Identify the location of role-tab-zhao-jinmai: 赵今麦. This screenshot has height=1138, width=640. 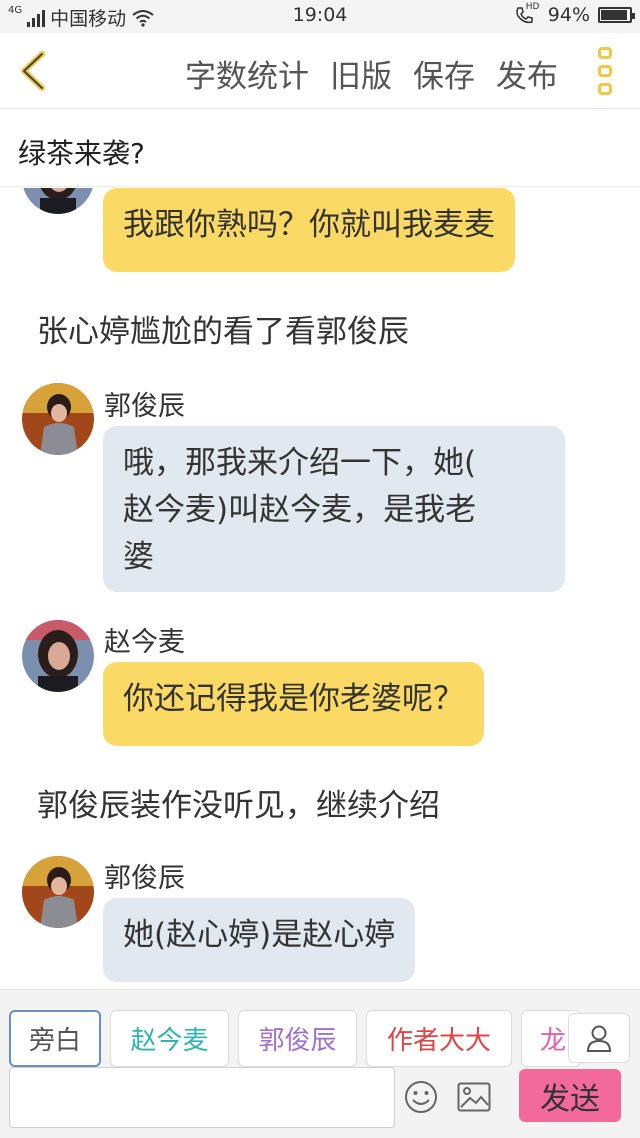
(169, 1038).